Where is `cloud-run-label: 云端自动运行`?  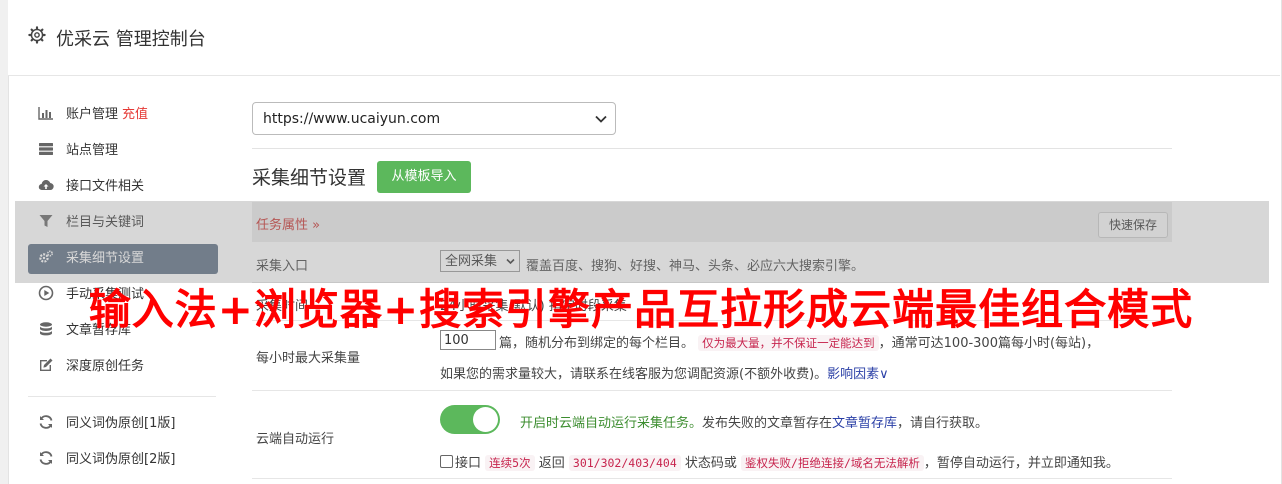
cloud-run-label: 云端自动运行 is located at coordinates (295, 439).